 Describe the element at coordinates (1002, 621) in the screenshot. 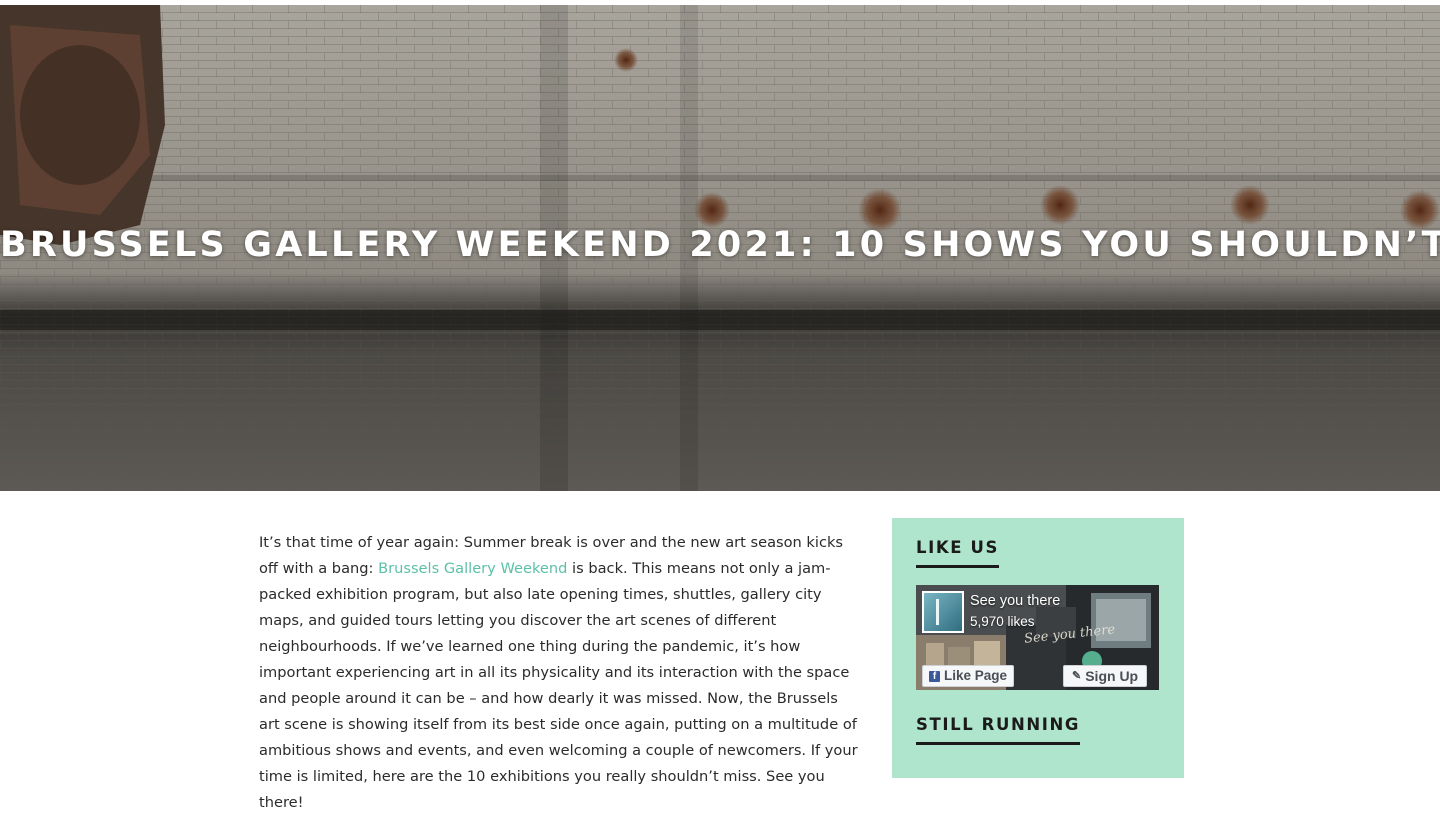

I see `facebook-likes-count: 5,970 likes` at that location.